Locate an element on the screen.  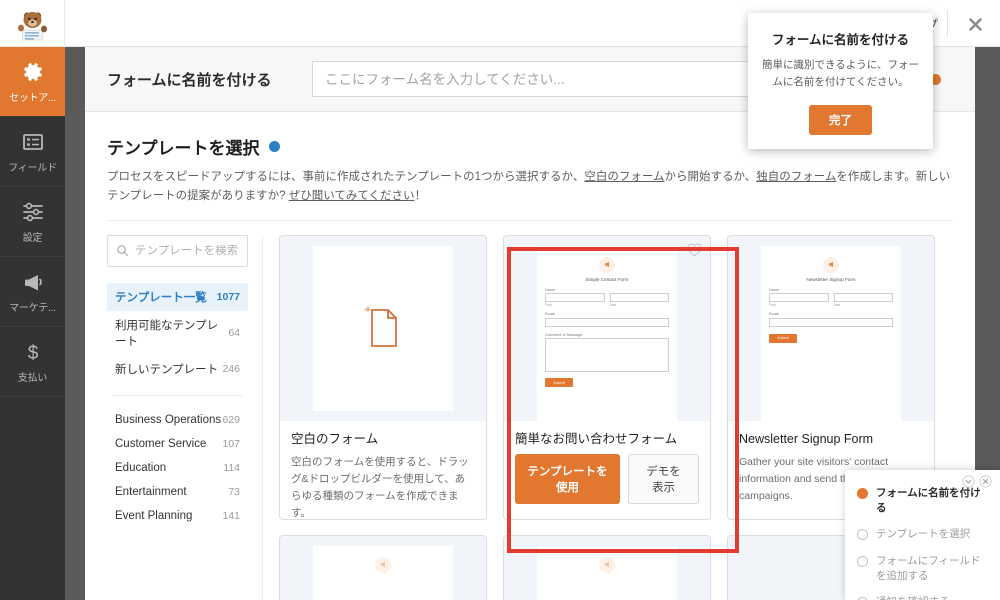
category-item-customer-service: Customer Service 107 is located at coordinates (177, 444).